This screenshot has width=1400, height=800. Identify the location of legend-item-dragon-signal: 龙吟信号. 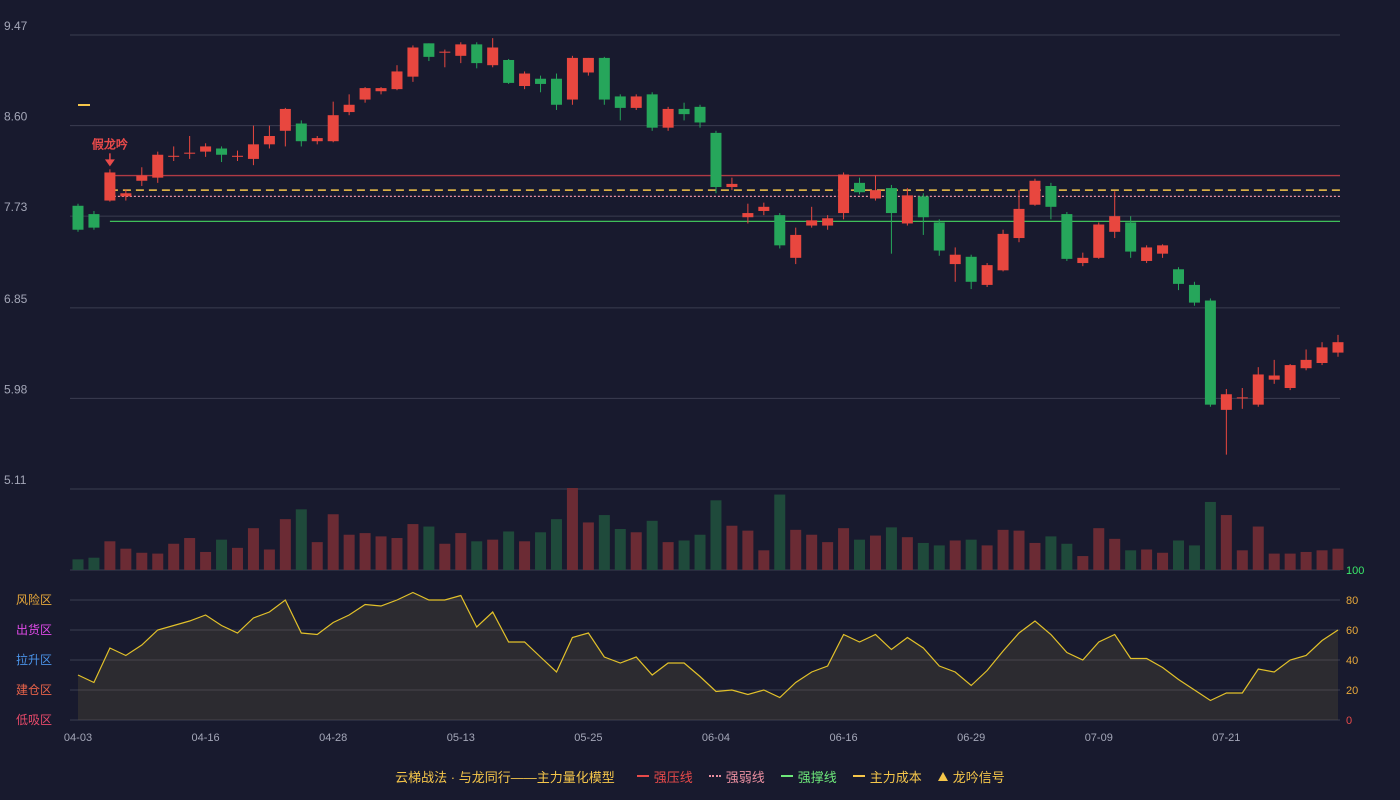
(971, 776).